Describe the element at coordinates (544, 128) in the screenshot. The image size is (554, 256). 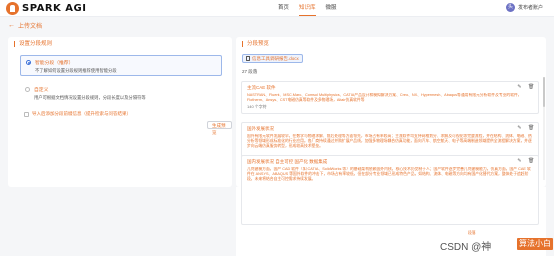
I see `preview-scrollbar` at that location.